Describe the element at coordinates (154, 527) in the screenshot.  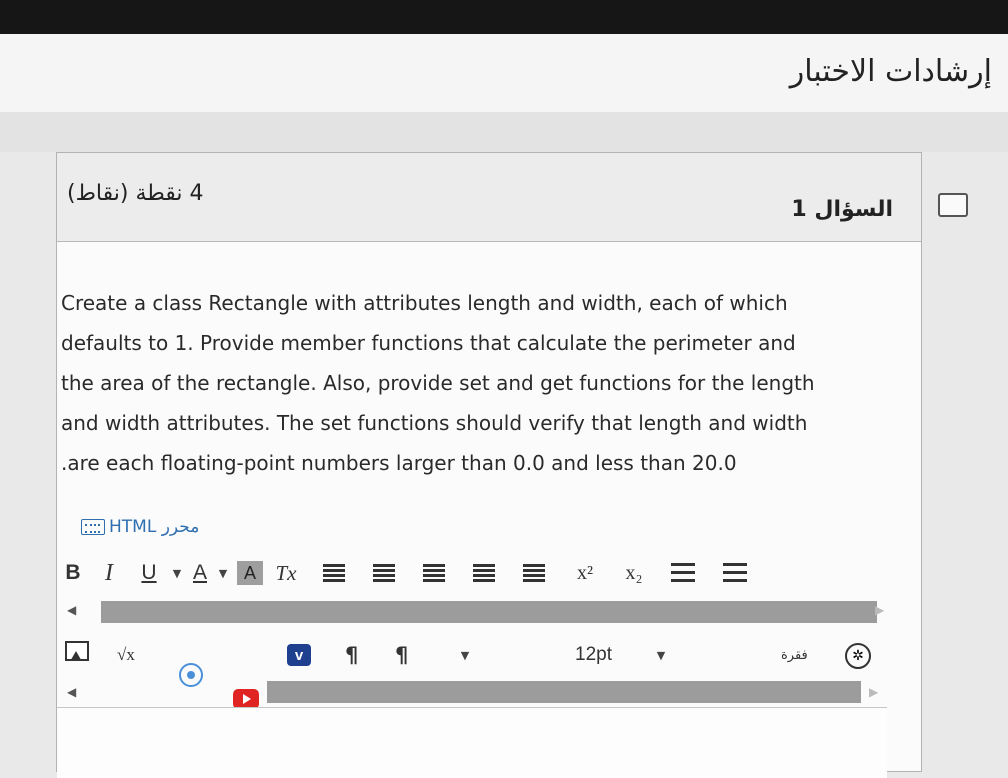
I see `html-editor-label: محرر HTML` at that location.